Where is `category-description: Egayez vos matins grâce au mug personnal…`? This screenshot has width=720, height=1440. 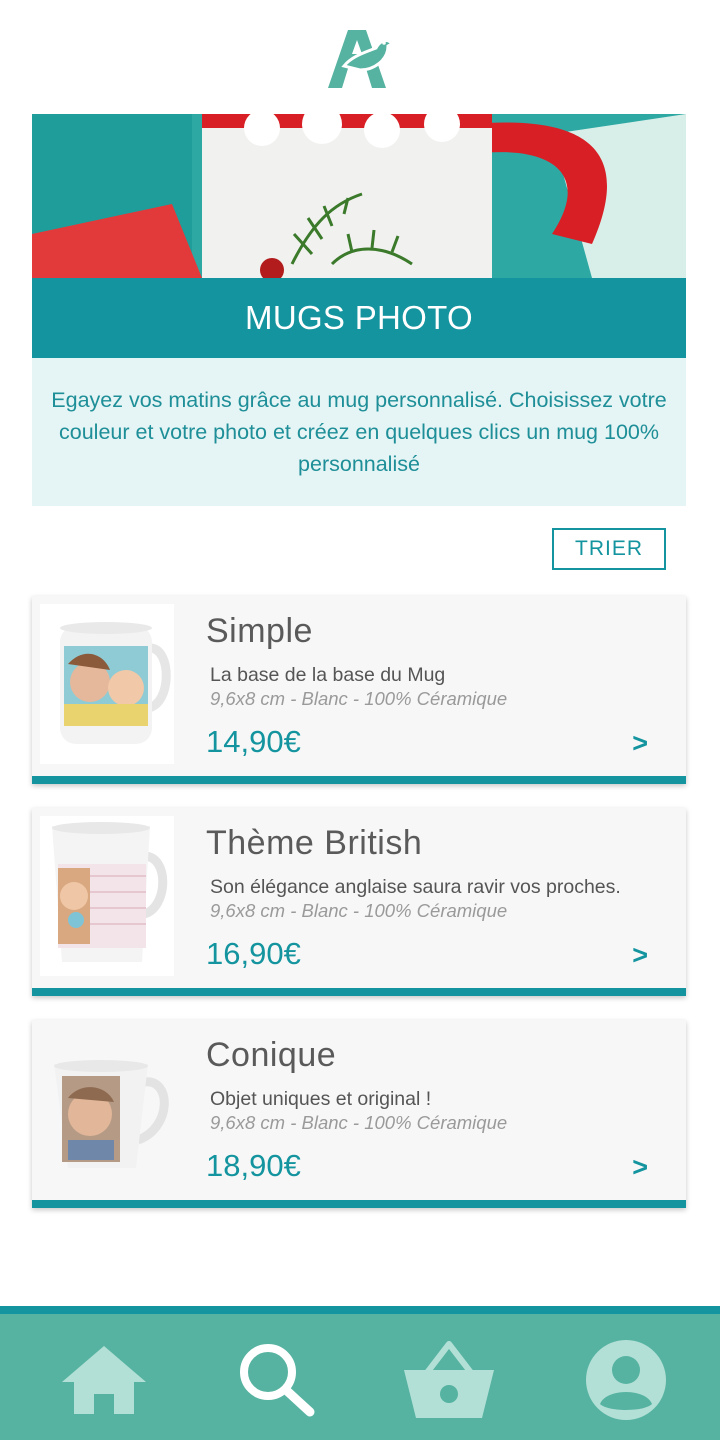 category-description: Egayez vos matins grâce au mug personnal… is located at coordinates (359, 432).